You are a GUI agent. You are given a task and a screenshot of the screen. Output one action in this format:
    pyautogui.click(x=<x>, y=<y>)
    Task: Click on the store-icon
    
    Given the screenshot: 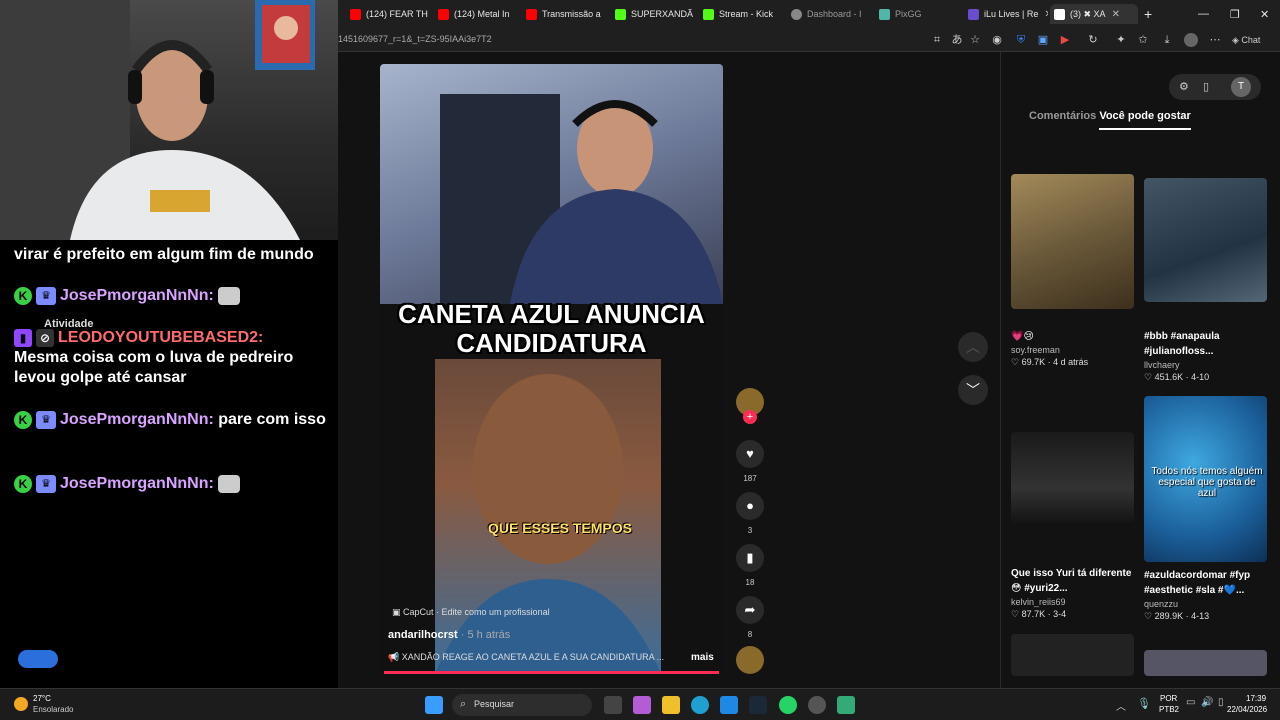 What is the action you would take?
    pyautogui.click(x=729, y=705)
    